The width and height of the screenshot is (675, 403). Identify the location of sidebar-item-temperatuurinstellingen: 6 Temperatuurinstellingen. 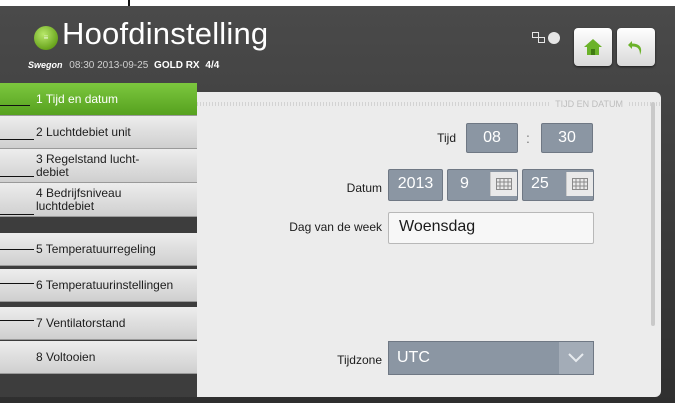
(98, 285).